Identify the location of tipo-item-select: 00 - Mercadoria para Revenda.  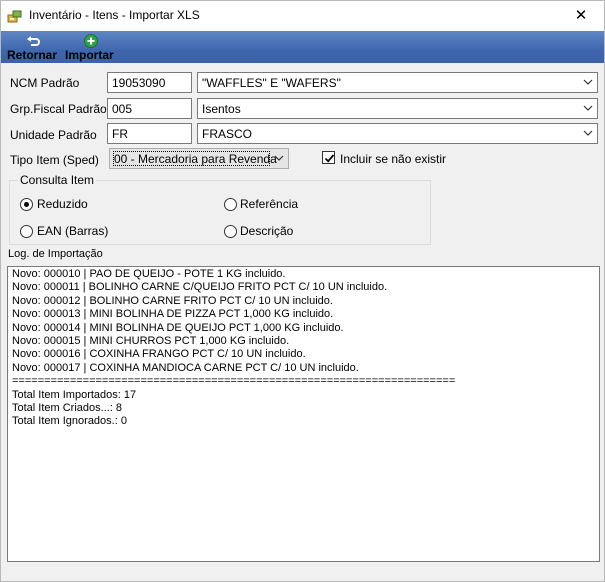
(199, 158).